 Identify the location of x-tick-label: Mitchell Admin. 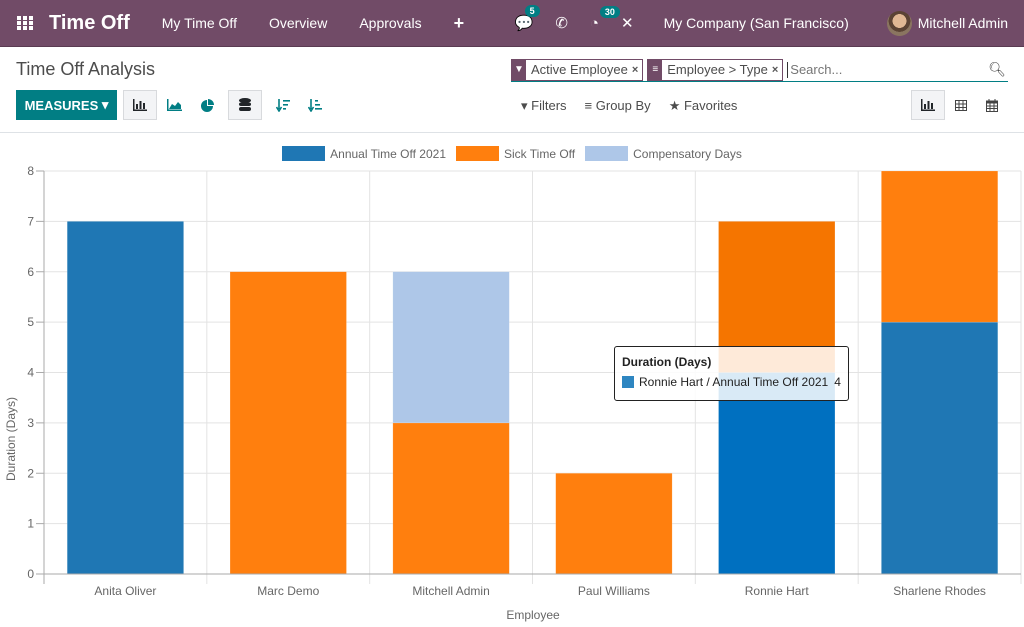
(450, 591).